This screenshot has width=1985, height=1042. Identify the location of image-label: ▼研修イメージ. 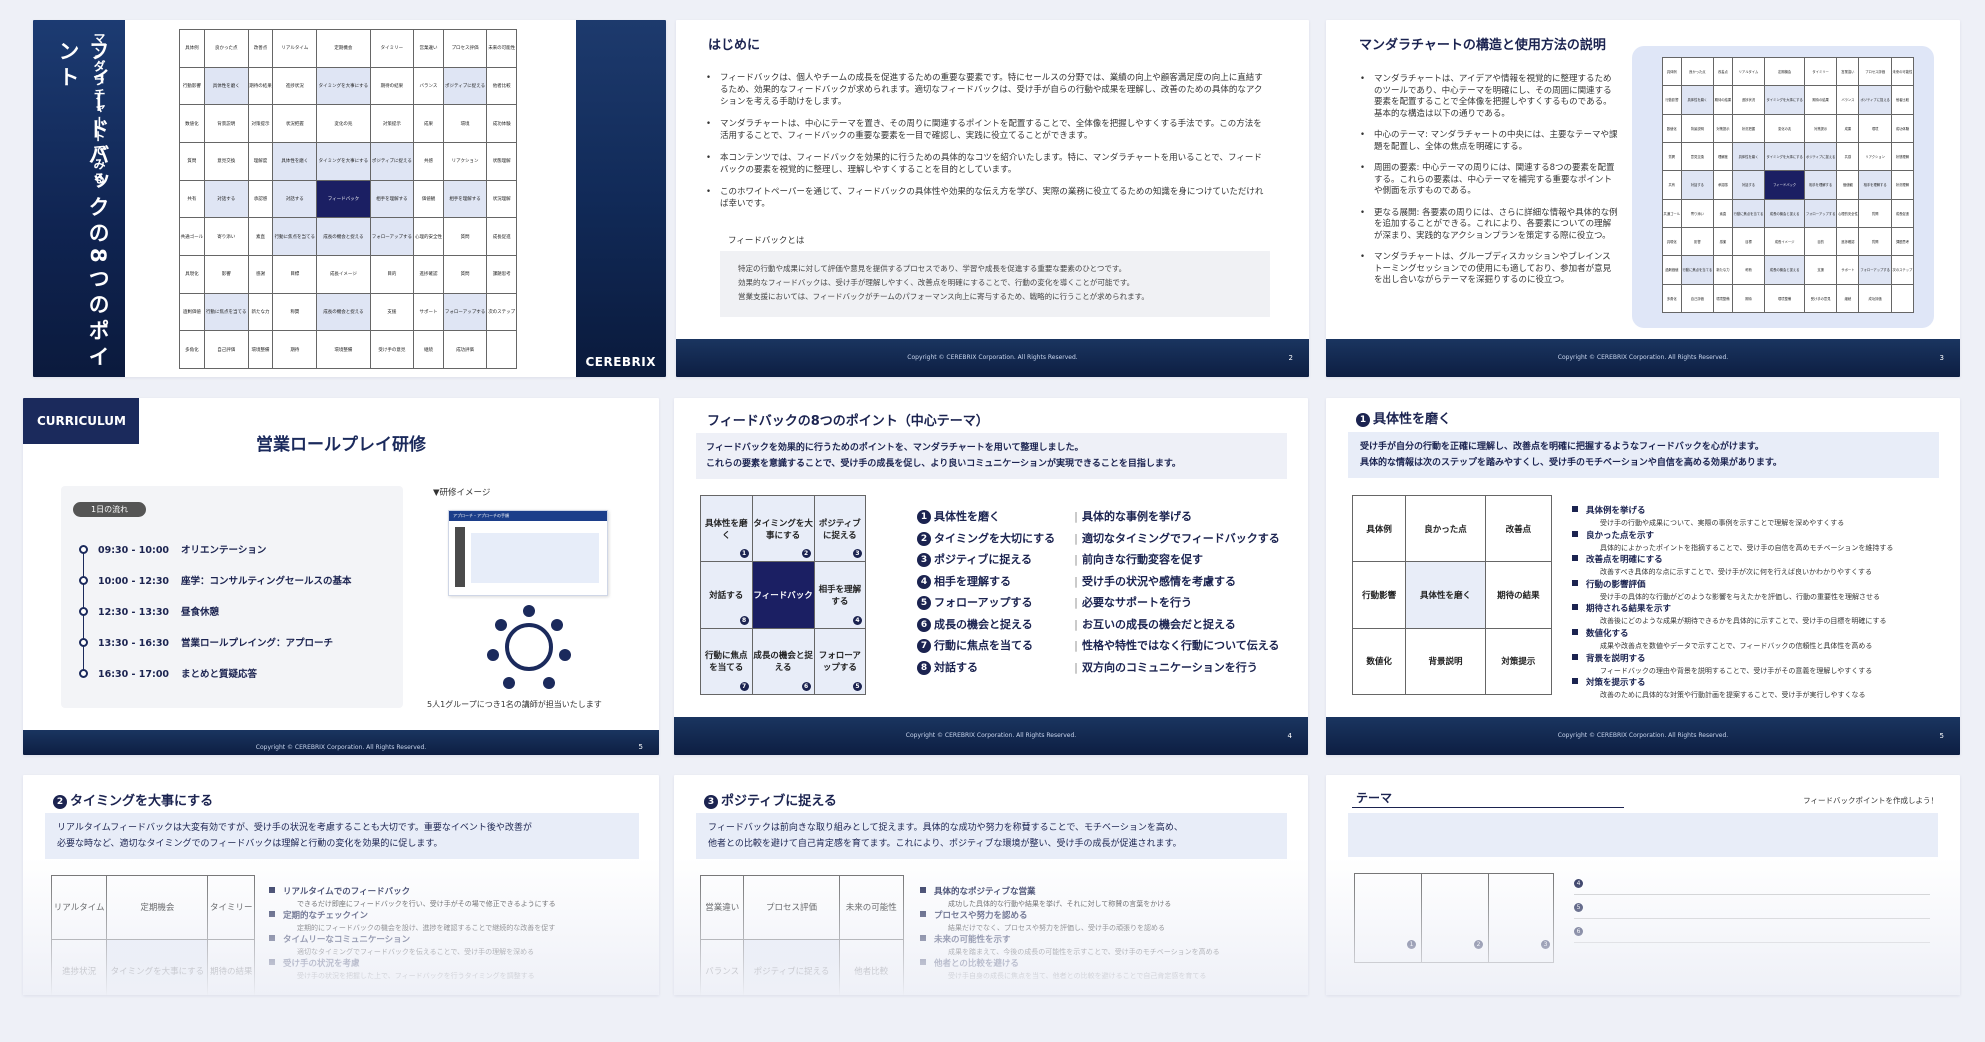
(462, 493).